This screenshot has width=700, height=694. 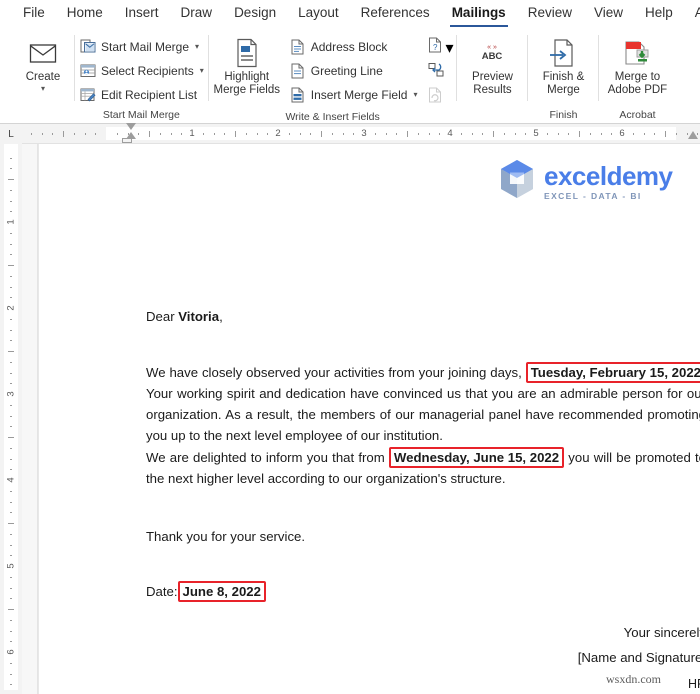 I want to click on address-block-icon, so click(x=297, y=46).